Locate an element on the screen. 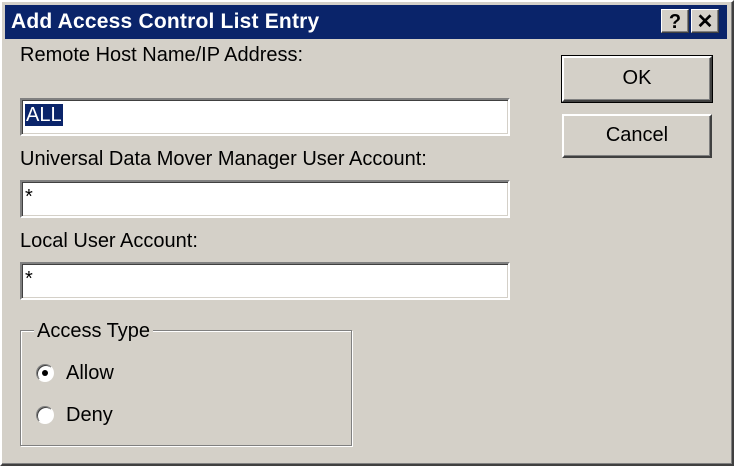 The height and width of the screenshot is (466, 734). title-bar: Add Access Control List Entry ? ✕ is located at coordinates (366, 22).